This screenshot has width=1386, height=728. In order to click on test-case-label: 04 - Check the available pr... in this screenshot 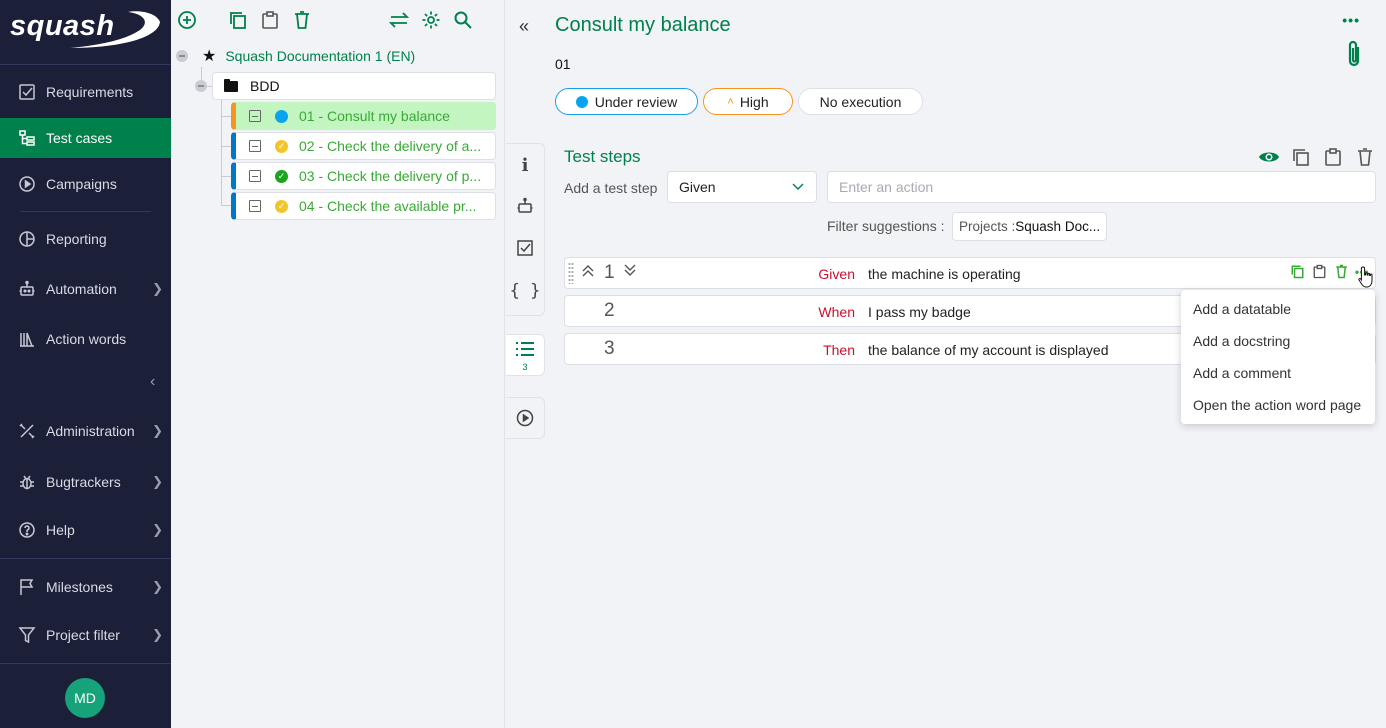, I will do `click(388, 206)`.